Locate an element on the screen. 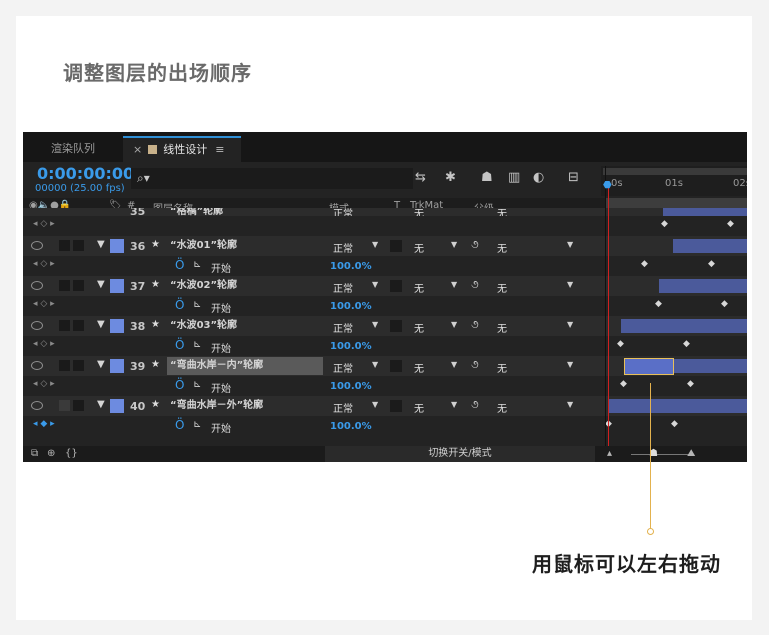 The height and width of the screenshot is (635, 769). layer-name: “弯曲水岸－内”轮廓 is located at coordinates (245, 366).